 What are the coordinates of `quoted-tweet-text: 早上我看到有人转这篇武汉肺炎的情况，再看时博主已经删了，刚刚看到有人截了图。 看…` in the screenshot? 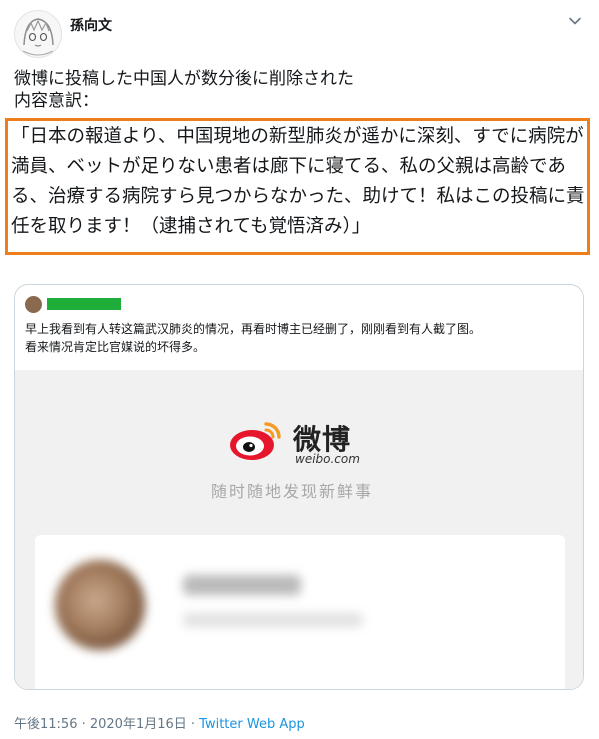 It's located at (300, 338).